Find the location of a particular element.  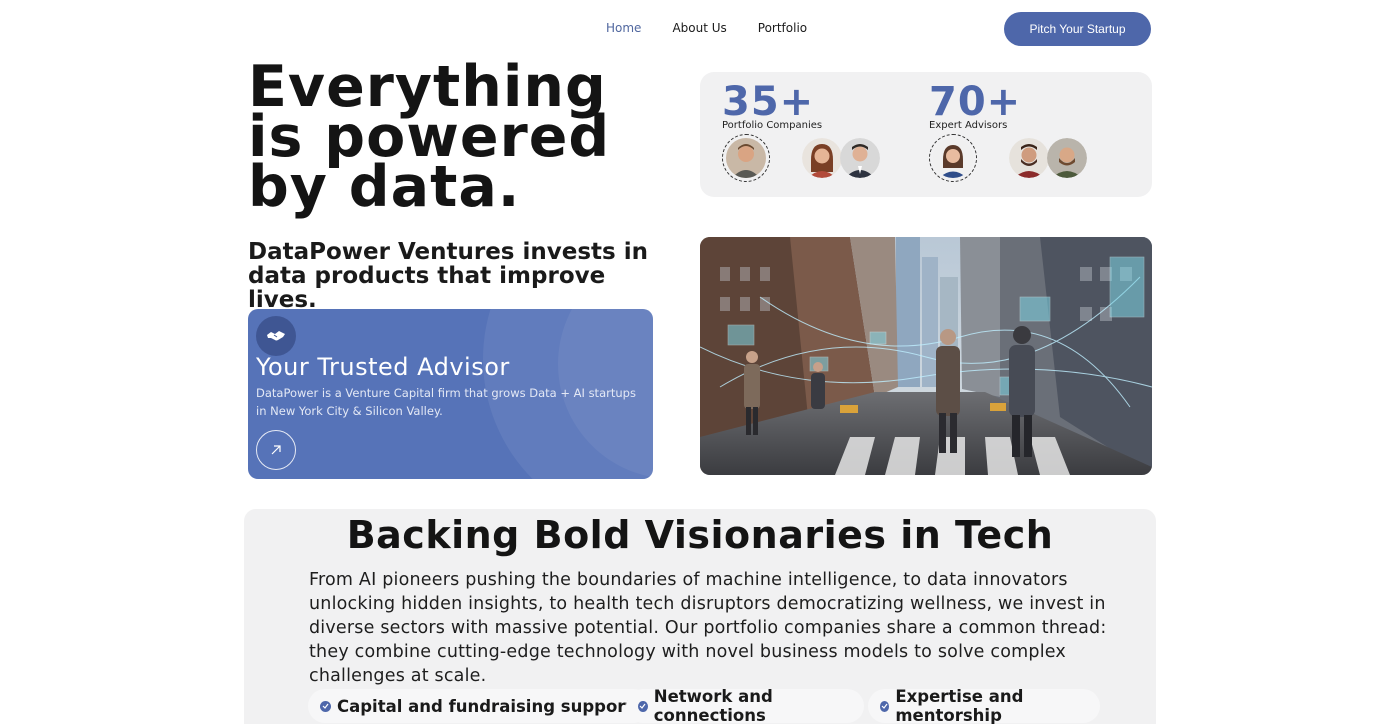

section-title: Backing Bold Visionaries in Tech is located at coordinates (700, 535).